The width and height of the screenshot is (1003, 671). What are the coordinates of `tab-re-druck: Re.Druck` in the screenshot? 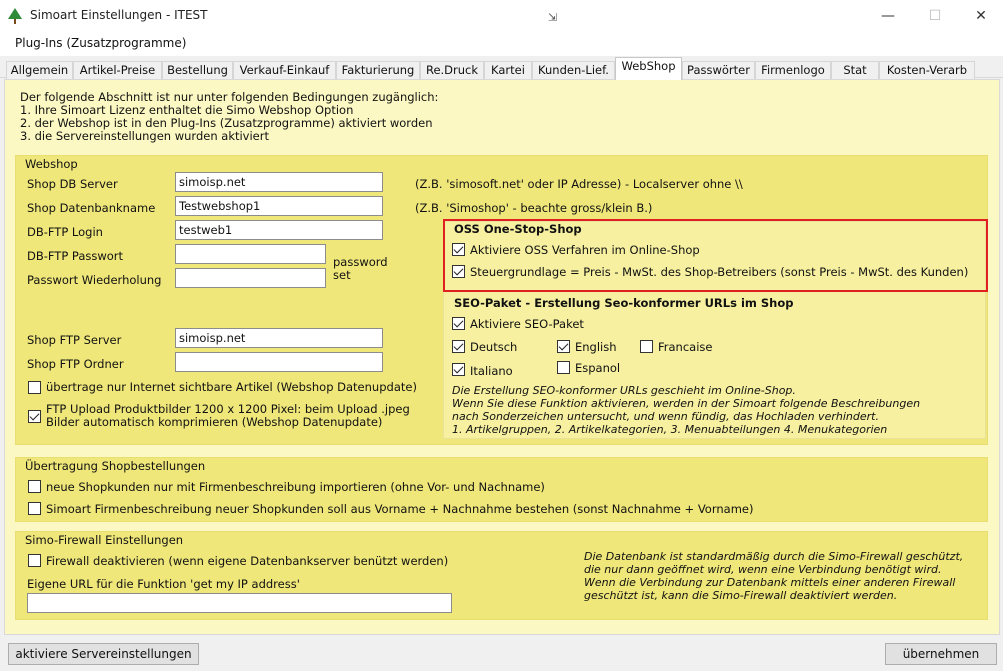 It's located at (452, 70).